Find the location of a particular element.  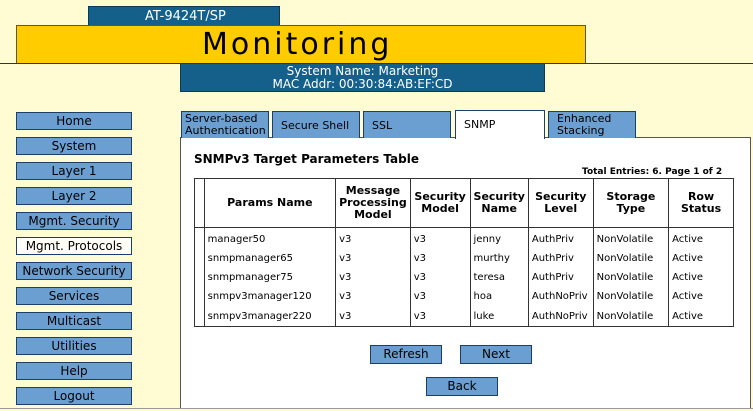

sidebar-item-multicast: Multicast is located at coordinates (74, 321).